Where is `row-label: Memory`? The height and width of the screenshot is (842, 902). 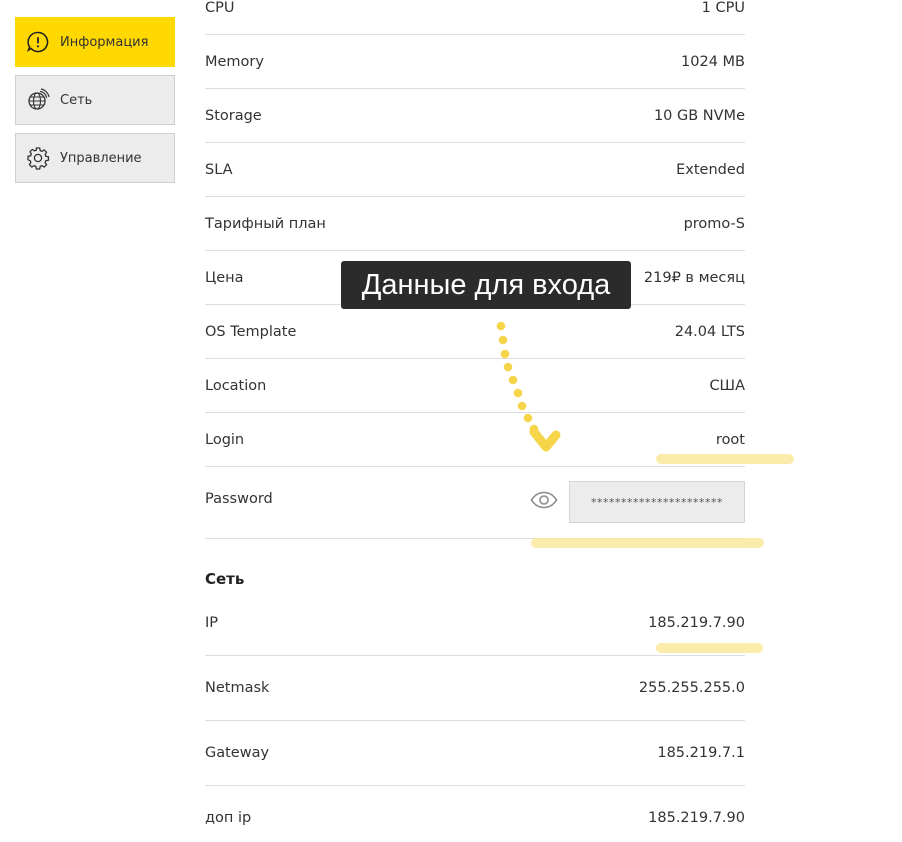
row-label: Memory is located at coordinates (234, 62).